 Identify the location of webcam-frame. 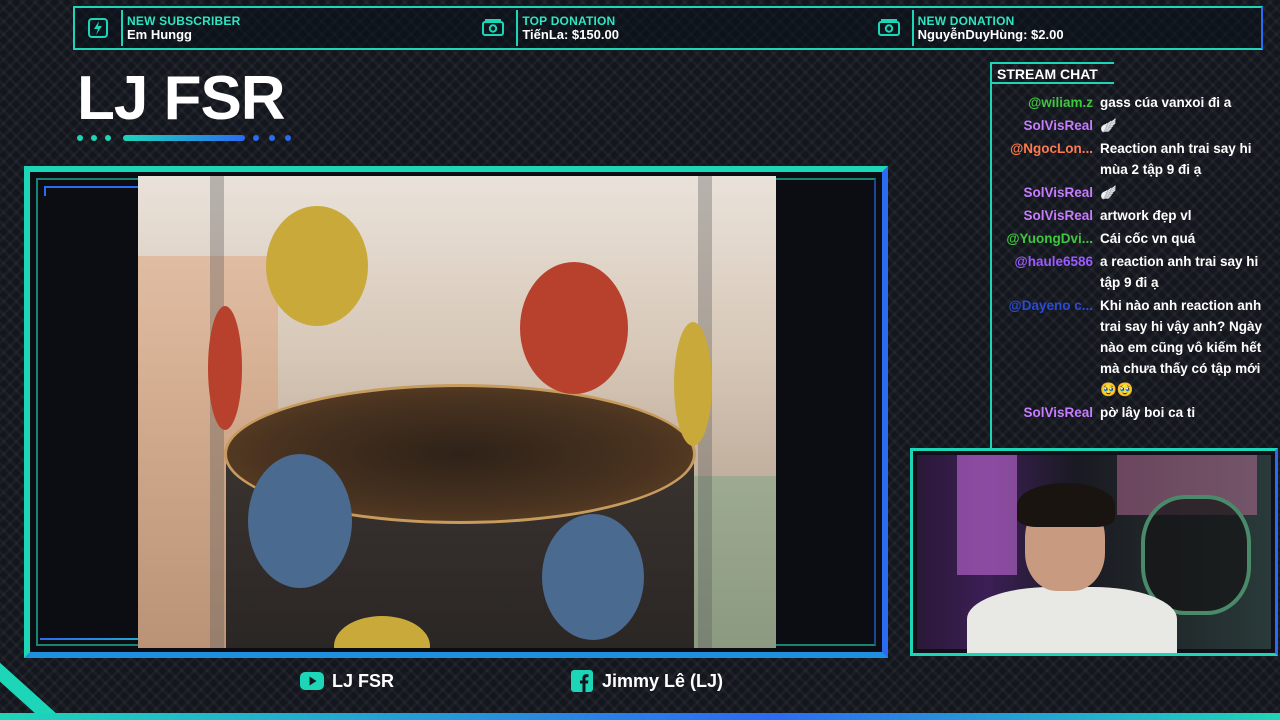
(1094, 552).